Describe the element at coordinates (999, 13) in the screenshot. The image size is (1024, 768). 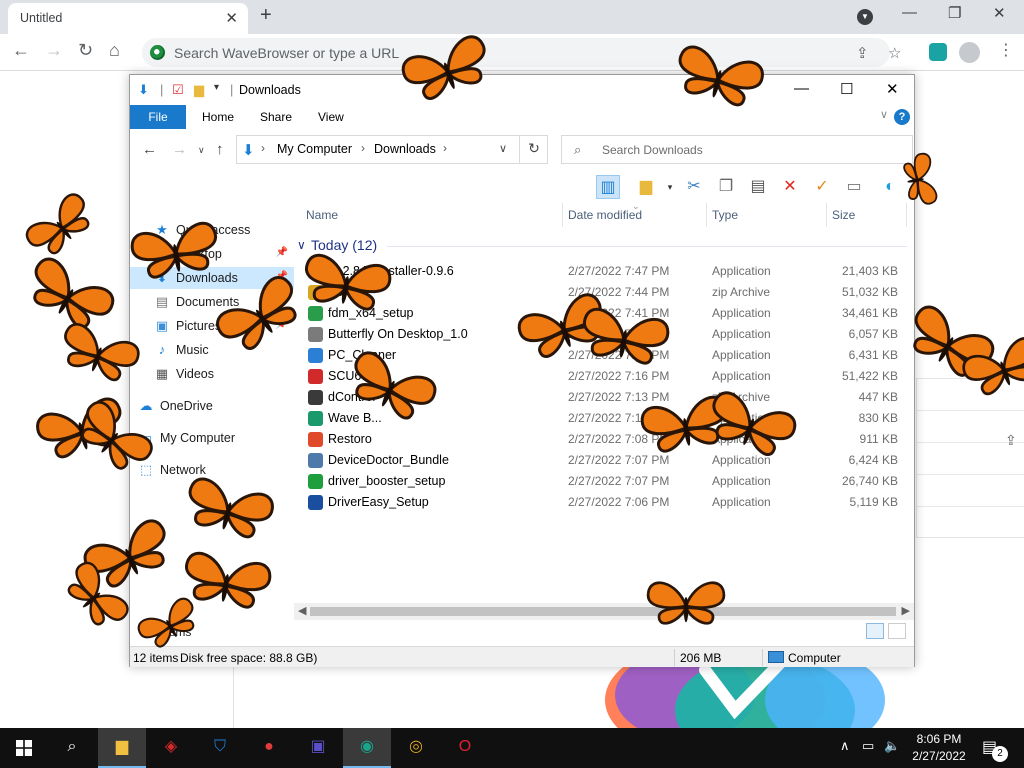
I see `close-button: ✕` at that location.